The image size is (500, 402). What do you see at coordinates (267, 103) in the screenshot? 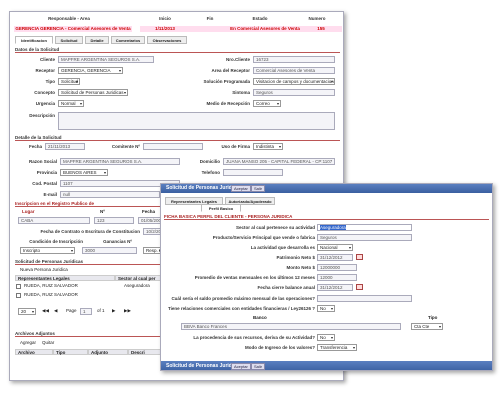
I see `medio-recepcion-select: Correo` at bounding box center [267, 103].